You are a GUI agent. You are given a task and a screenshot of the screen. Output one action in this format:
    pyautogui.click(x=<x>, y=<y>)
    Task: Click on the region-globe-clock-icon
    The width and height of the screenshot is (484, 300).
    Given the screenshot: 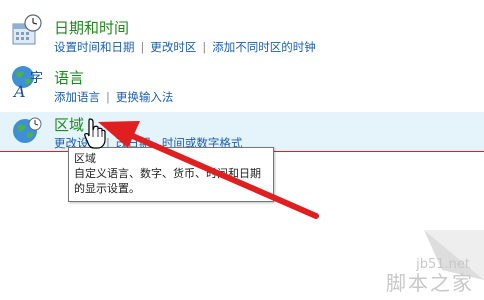 What is the action you would take?
    pyautogui.click(x=27, y=131)
    